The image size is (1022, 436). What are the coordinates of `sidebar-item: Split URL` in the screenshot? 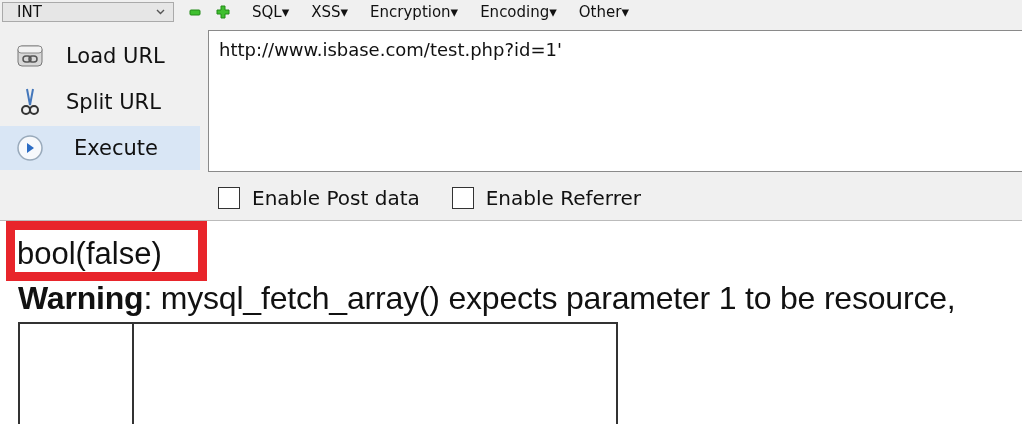 It's located at (100, 102).